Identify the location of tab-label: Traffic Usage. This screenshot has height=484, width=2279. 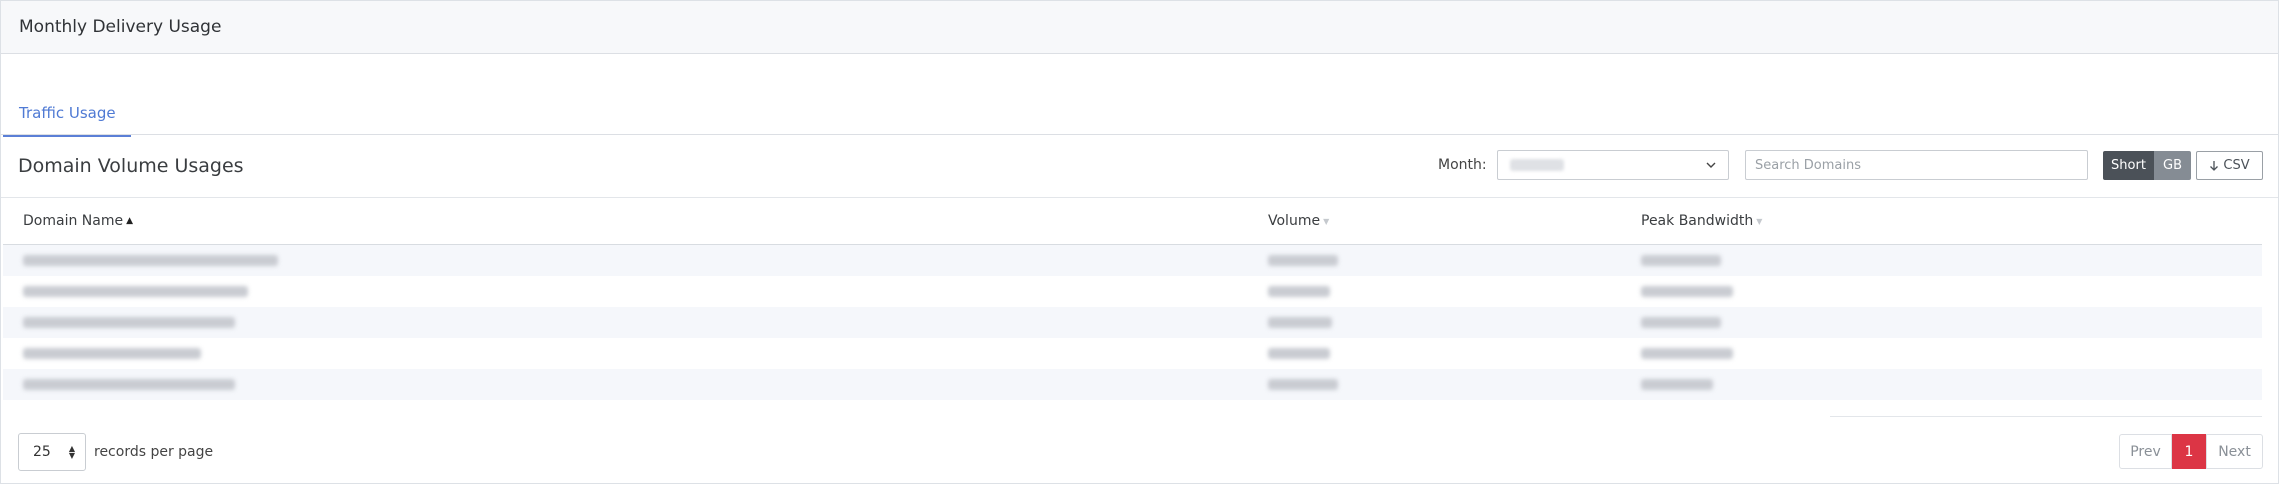
(67, 113).